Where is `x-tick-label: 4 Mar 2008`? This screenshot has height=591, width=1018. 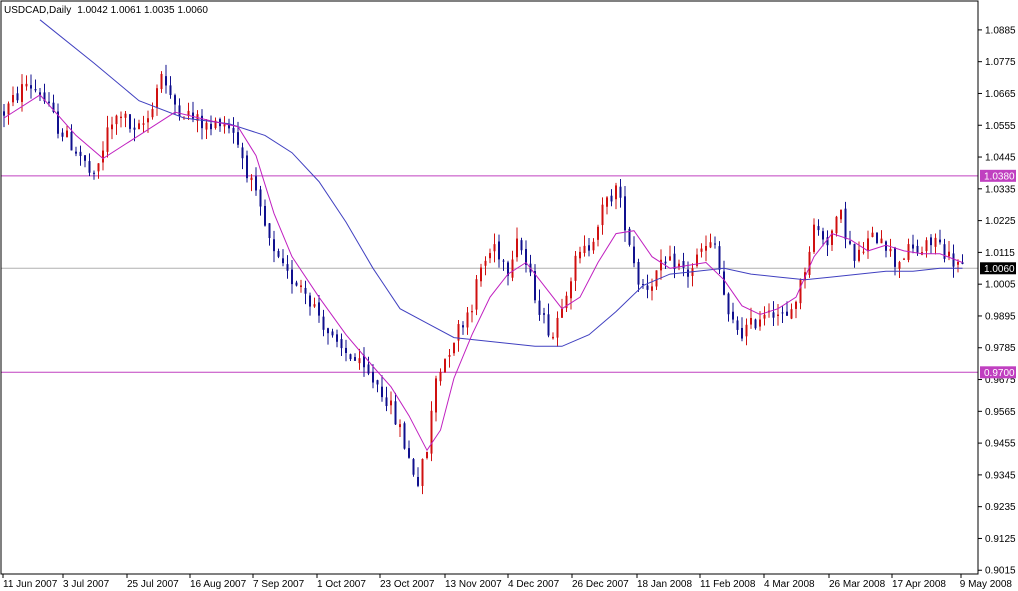 x-tick-label: 4 Mar 2008 is located at coordinates (789, 584).